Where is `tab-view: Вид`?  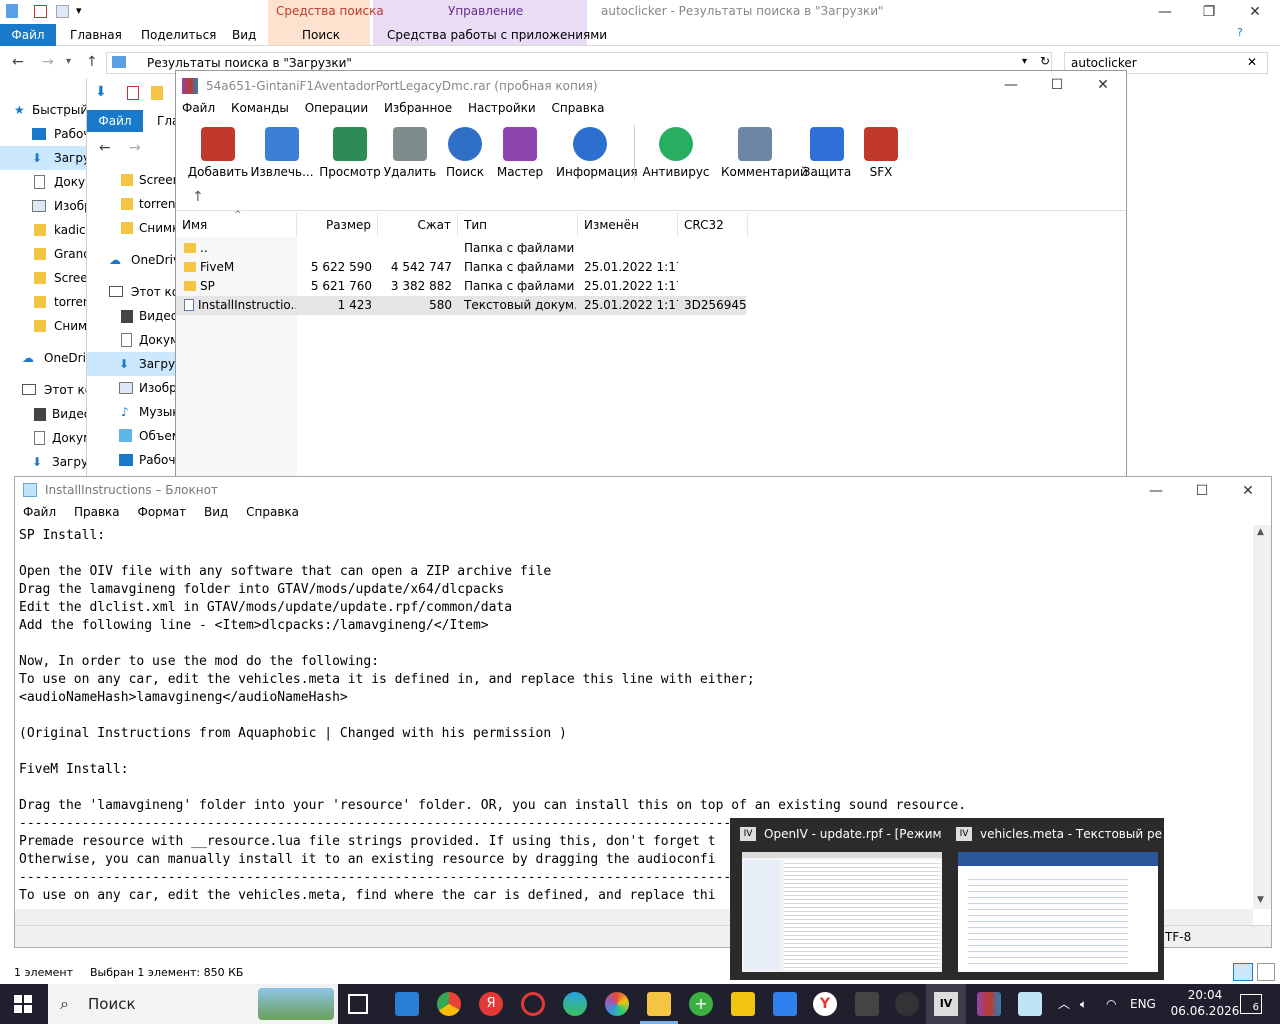 tab-view: Вид is located at coordinates (244, 35).